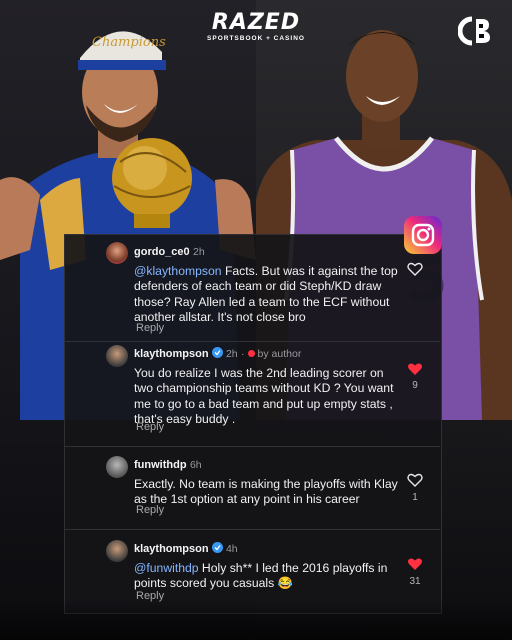 This screenshot has width=512, height=640. I want to click on author-tag: by author, so click(279, 354).